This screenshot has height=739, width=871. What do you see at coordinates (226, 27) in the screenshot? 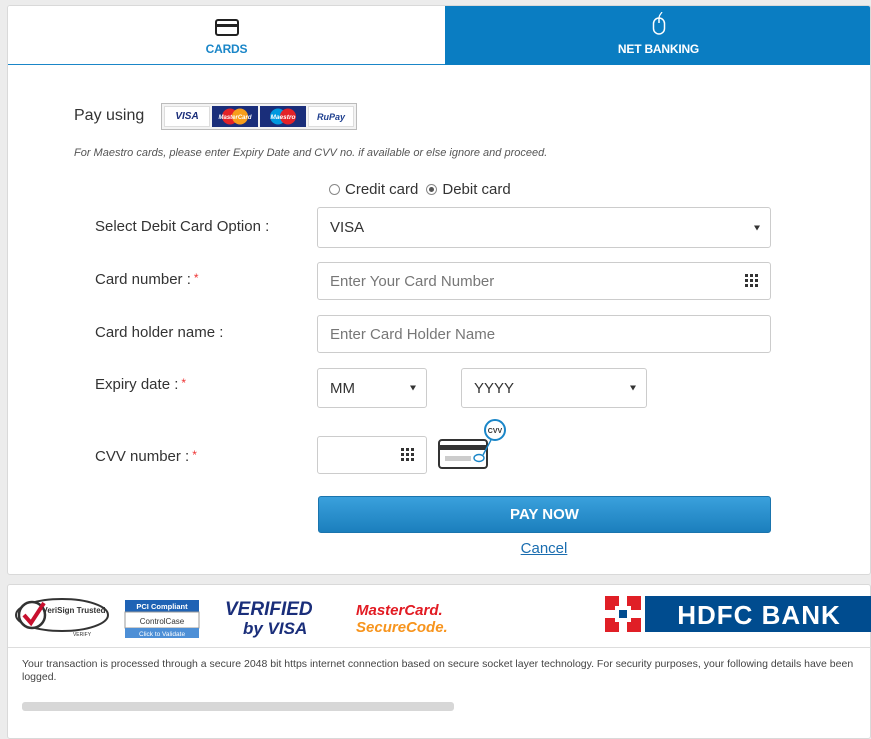
I see `card-icon` at bounding box center [226, 27].